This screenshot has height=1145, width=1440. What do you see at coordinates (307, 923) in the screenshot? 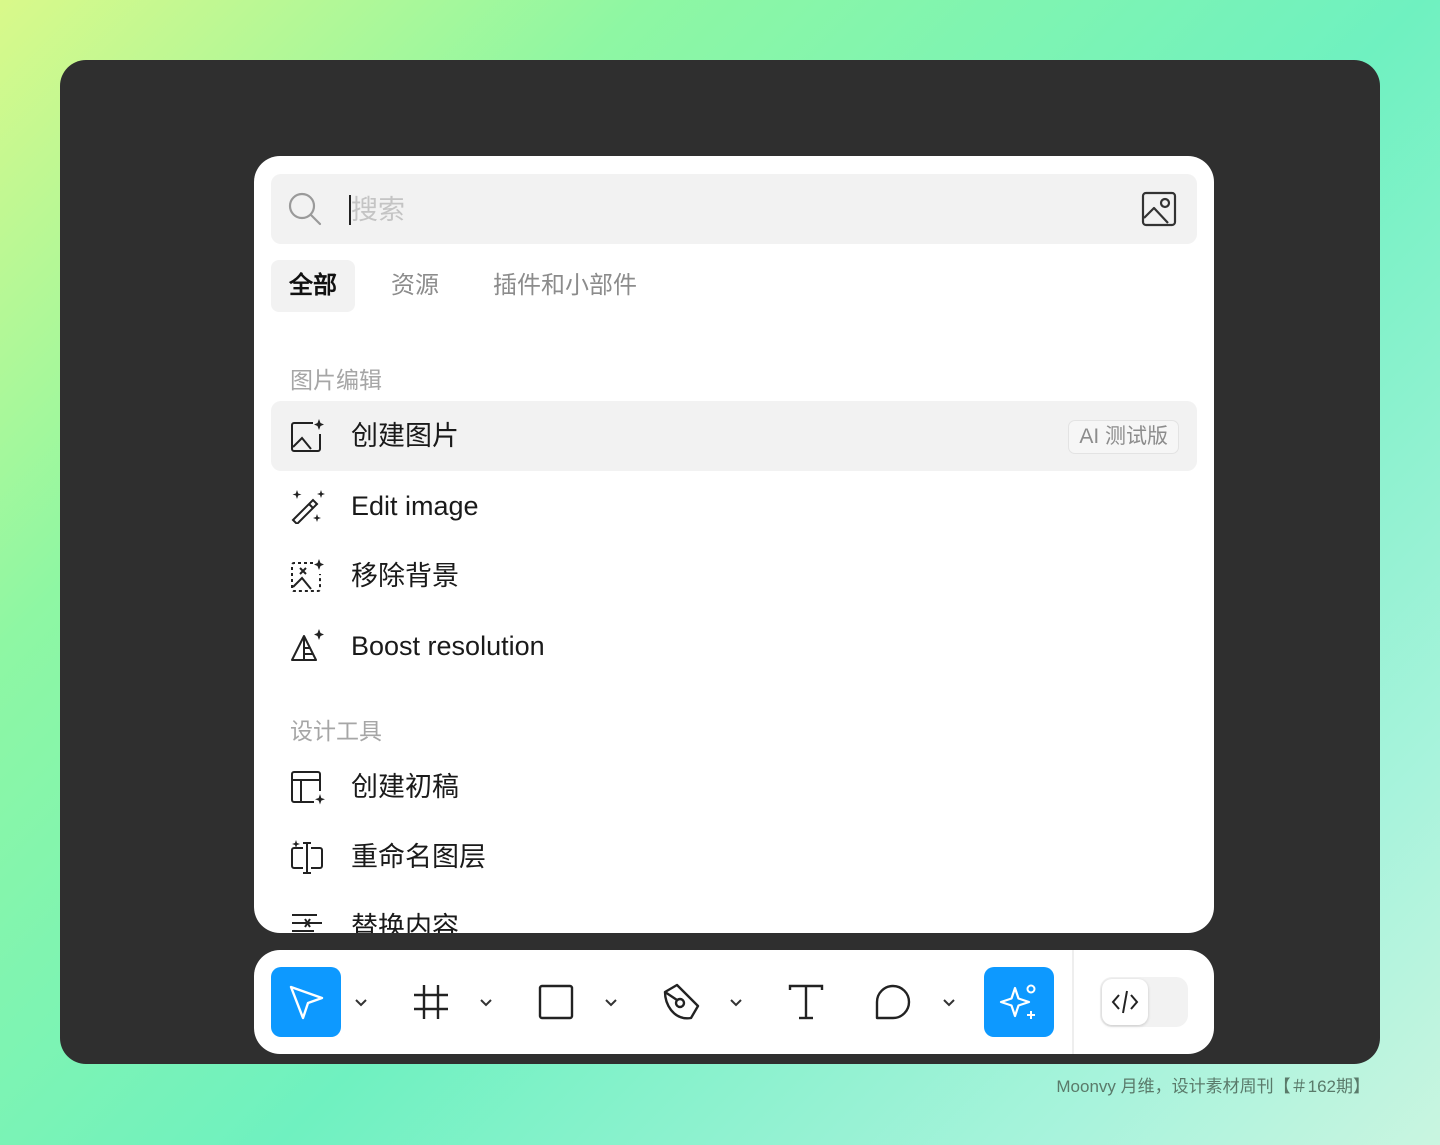
I see `replace-content-icon` at bounding box center [307, 923].